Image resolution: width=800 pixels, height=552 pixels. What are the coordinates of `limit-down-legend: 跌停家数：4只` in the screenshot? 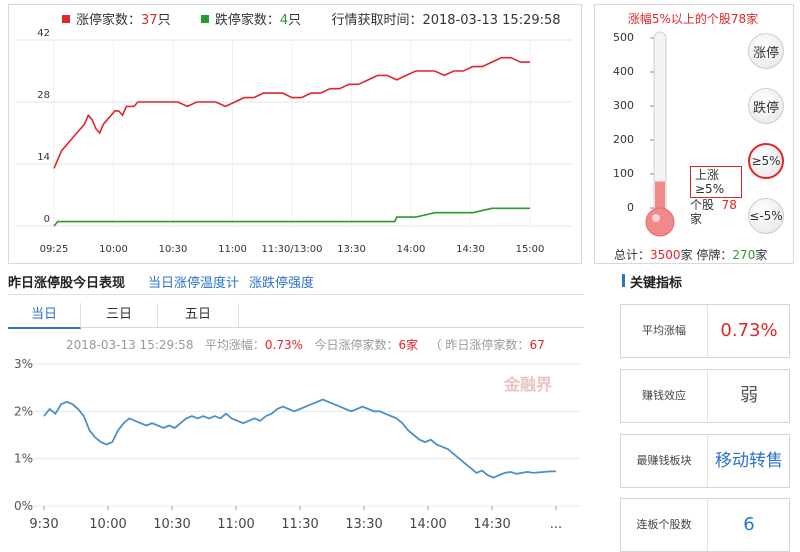 It's located at (250, 20).